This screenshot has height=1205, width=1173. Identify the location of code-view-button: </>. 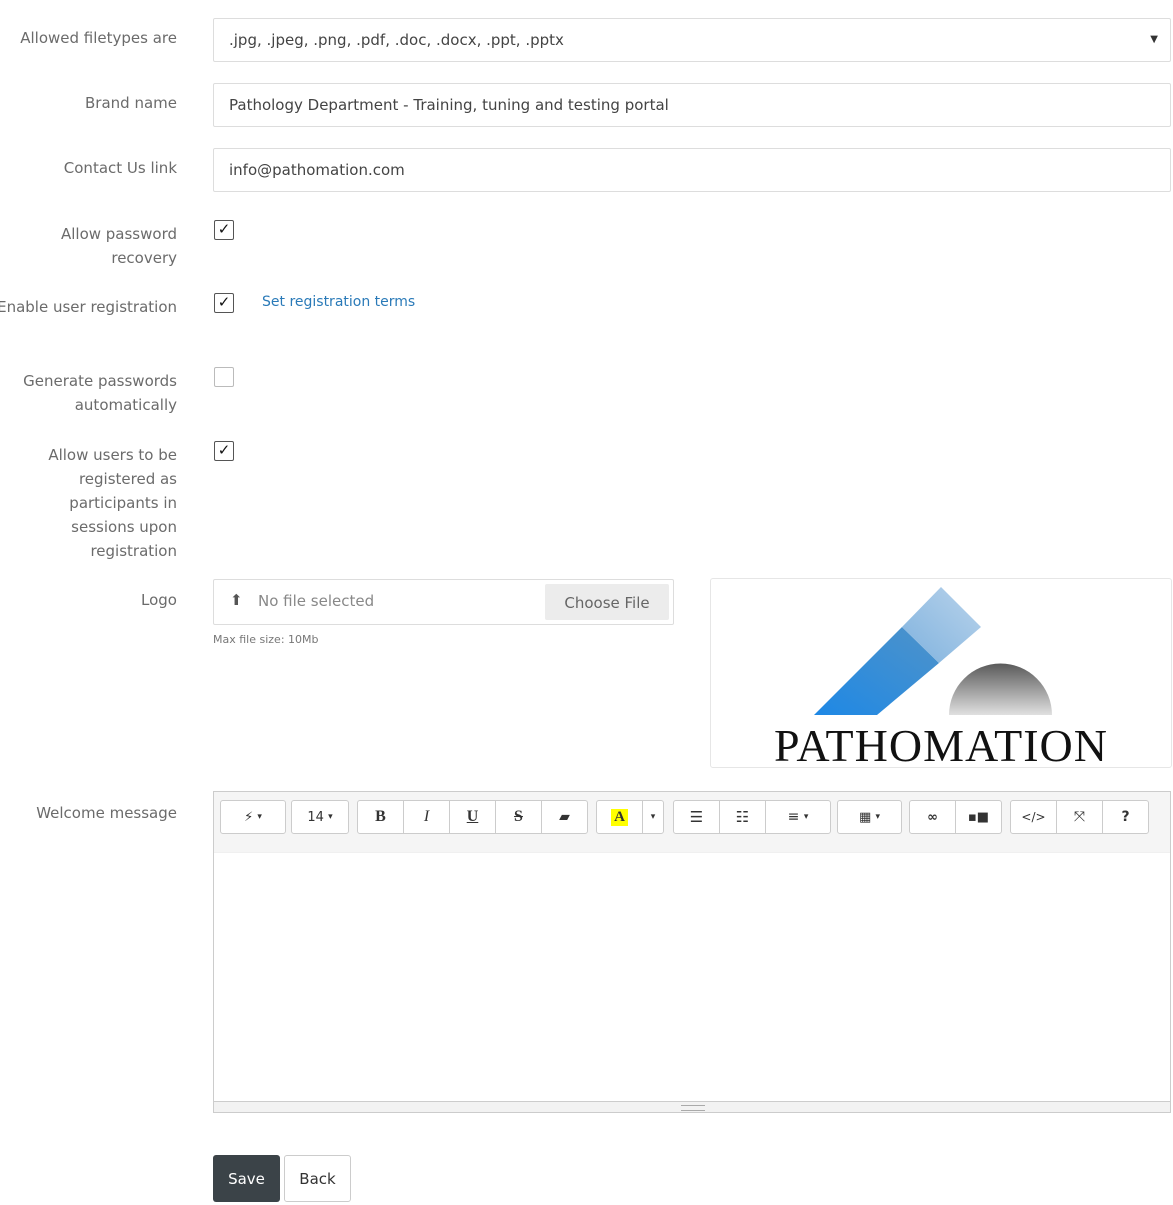
(1033, 817).